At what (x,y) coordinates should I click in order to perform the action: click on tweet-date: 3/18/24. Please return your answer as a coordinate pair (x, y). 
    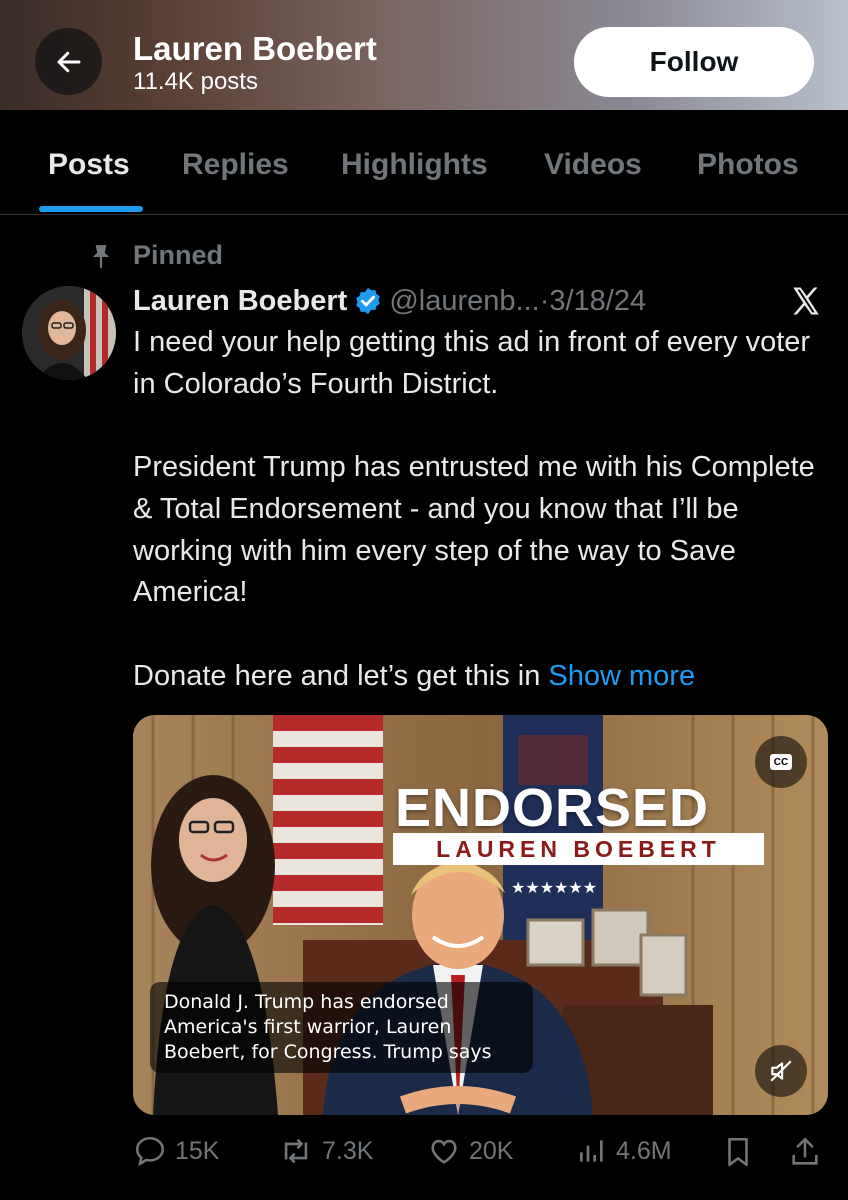
    Looking at the image, I should click on (597, 301).